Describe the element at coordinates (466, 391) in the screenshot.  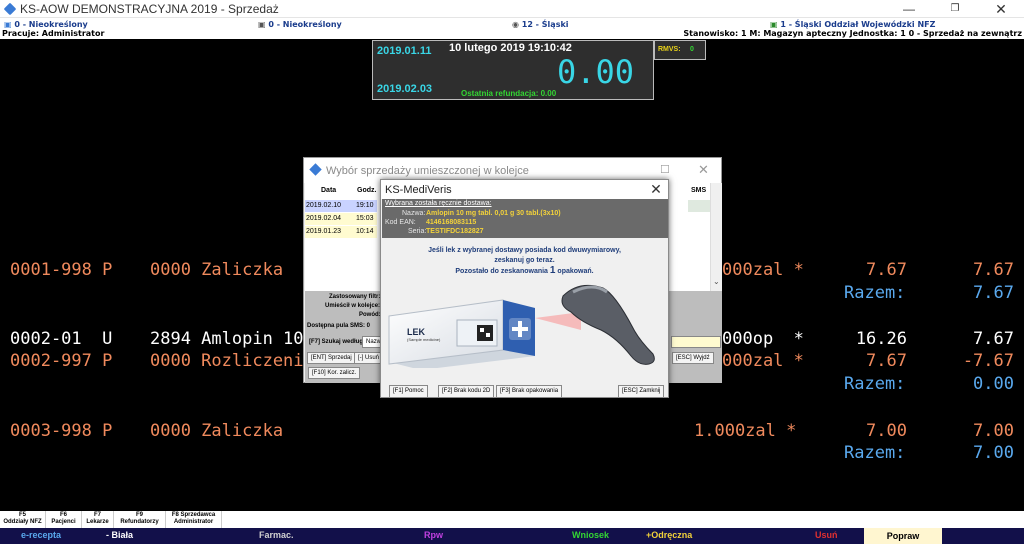
I see `no-2d-code-button: [F2] Brak kodu 2D` at that location.